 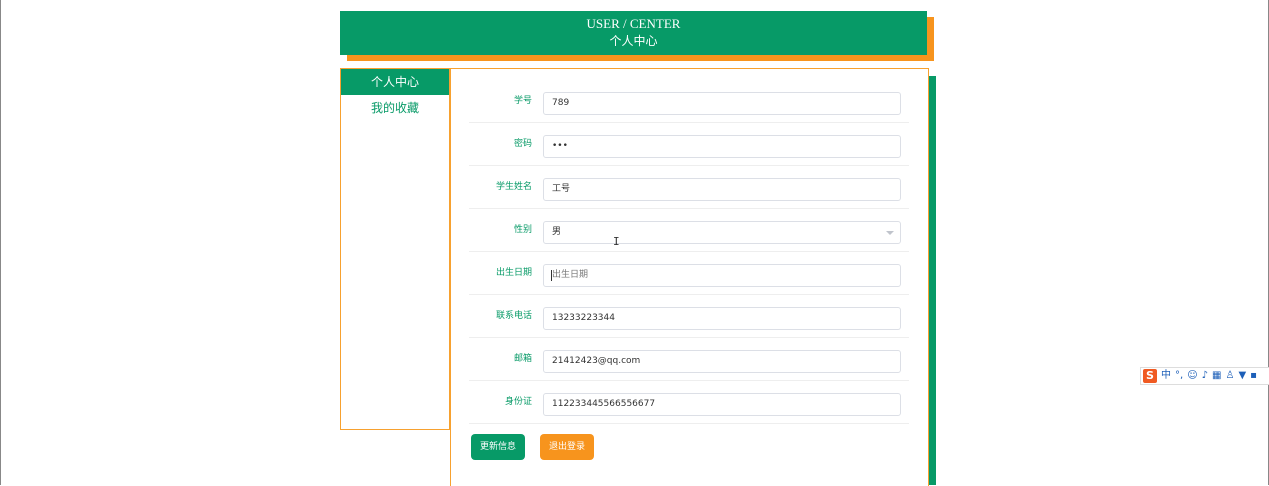 What do you see at coordinates (498, 447) in the screenshot?
I see `update-info-button: 更新信息` at bounding box center [498, 447].